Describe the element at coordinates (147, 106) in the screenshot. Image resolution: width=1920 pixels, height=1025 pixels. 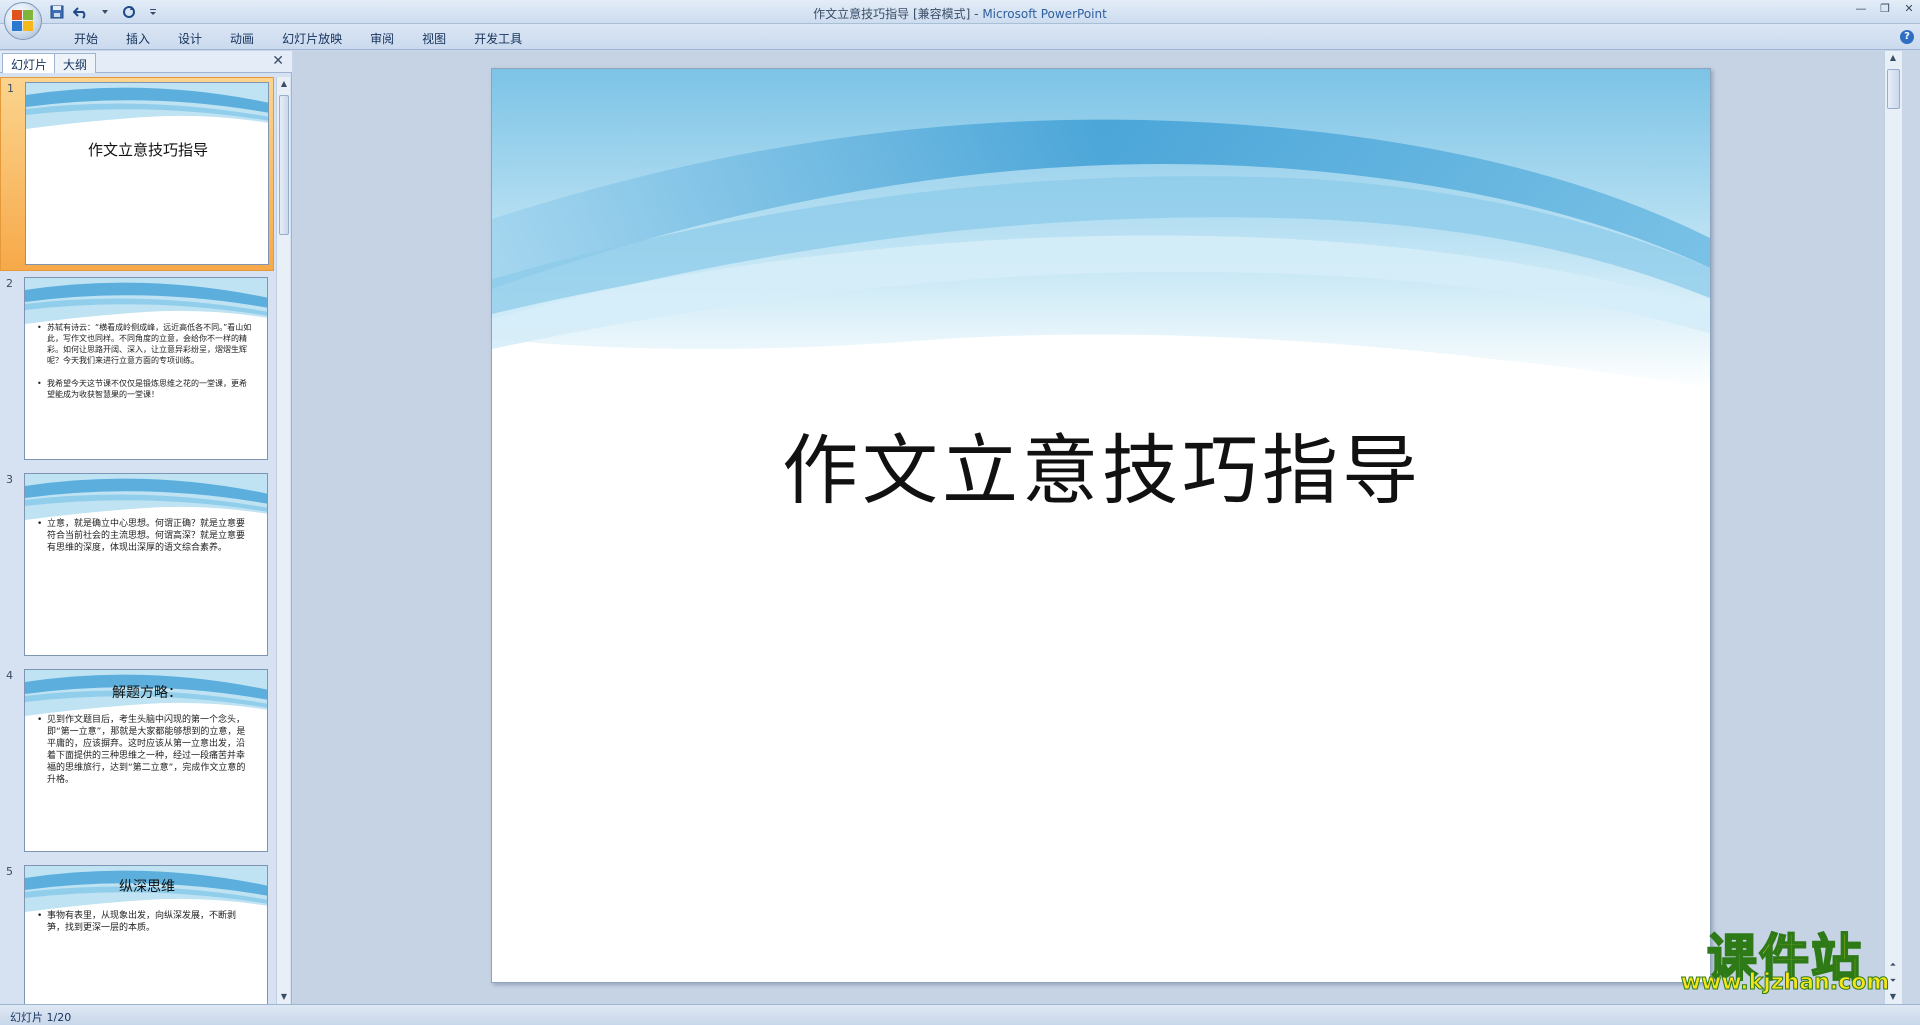
I see `wave-decoration` at that location.